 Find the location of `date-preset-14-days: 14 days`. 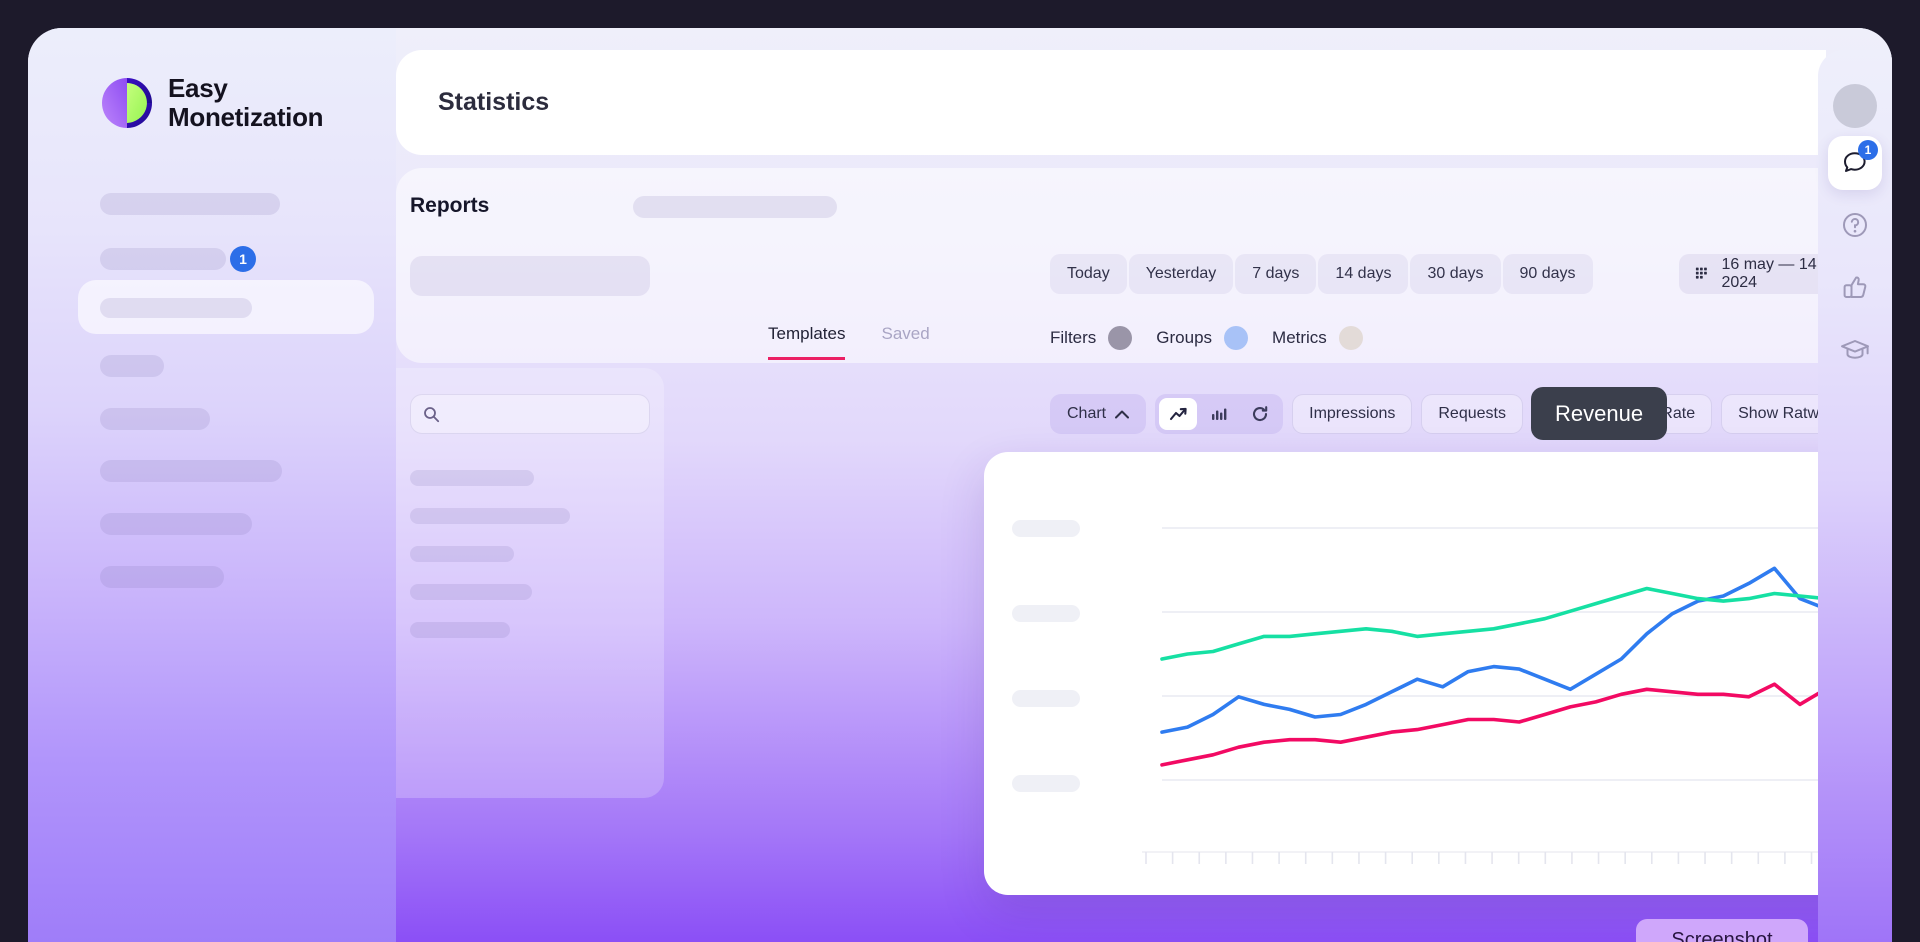

date-preset-14-days: 14 days is located at coordinates (1363, 274).